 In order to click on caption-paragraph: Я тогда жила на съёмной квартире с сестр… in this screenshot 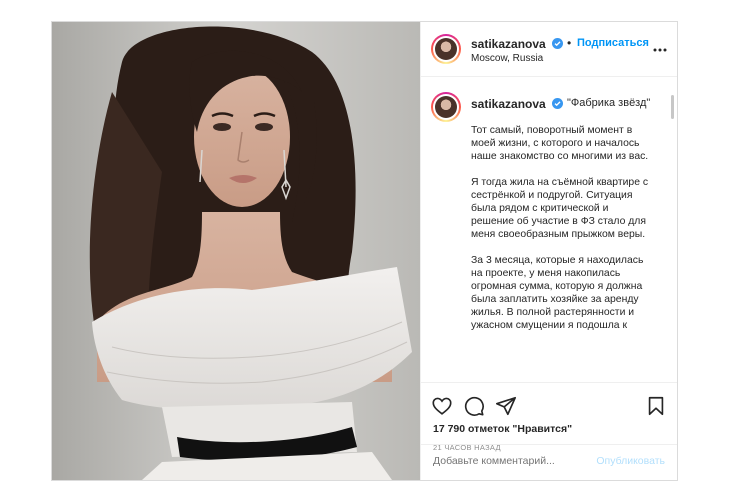, I will do `click(560, 208)`.